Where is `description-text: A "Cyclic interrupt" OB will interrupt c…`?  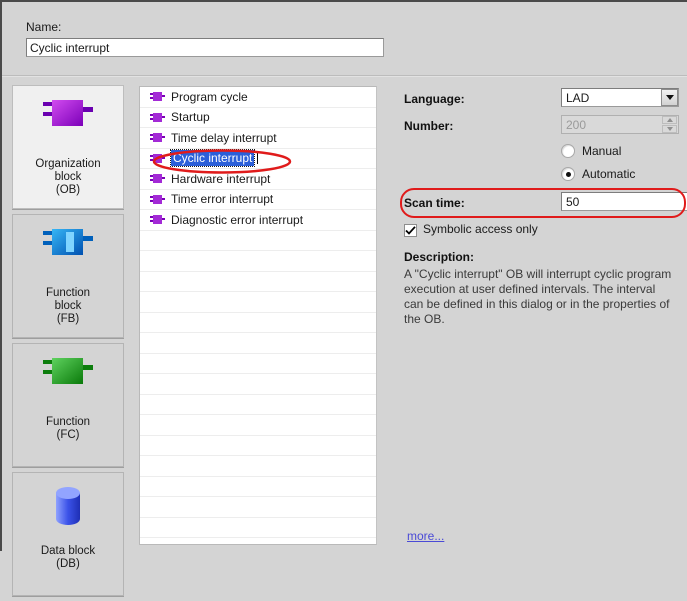 description-text: A "Cyclic interrupt" OB will interrupt c… is located at coordinates (538, 296).